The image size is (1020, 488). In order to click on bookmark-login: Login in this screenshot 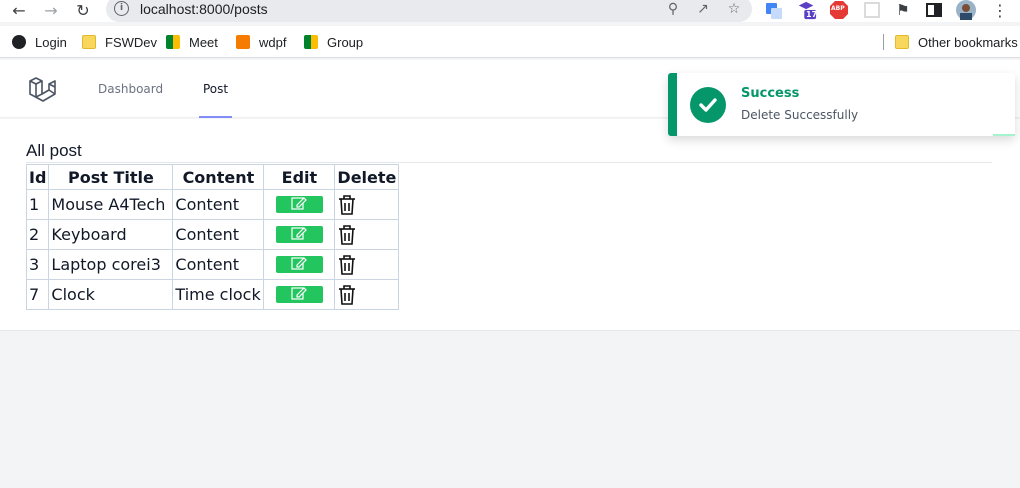, I will do `click(39, 42)`.